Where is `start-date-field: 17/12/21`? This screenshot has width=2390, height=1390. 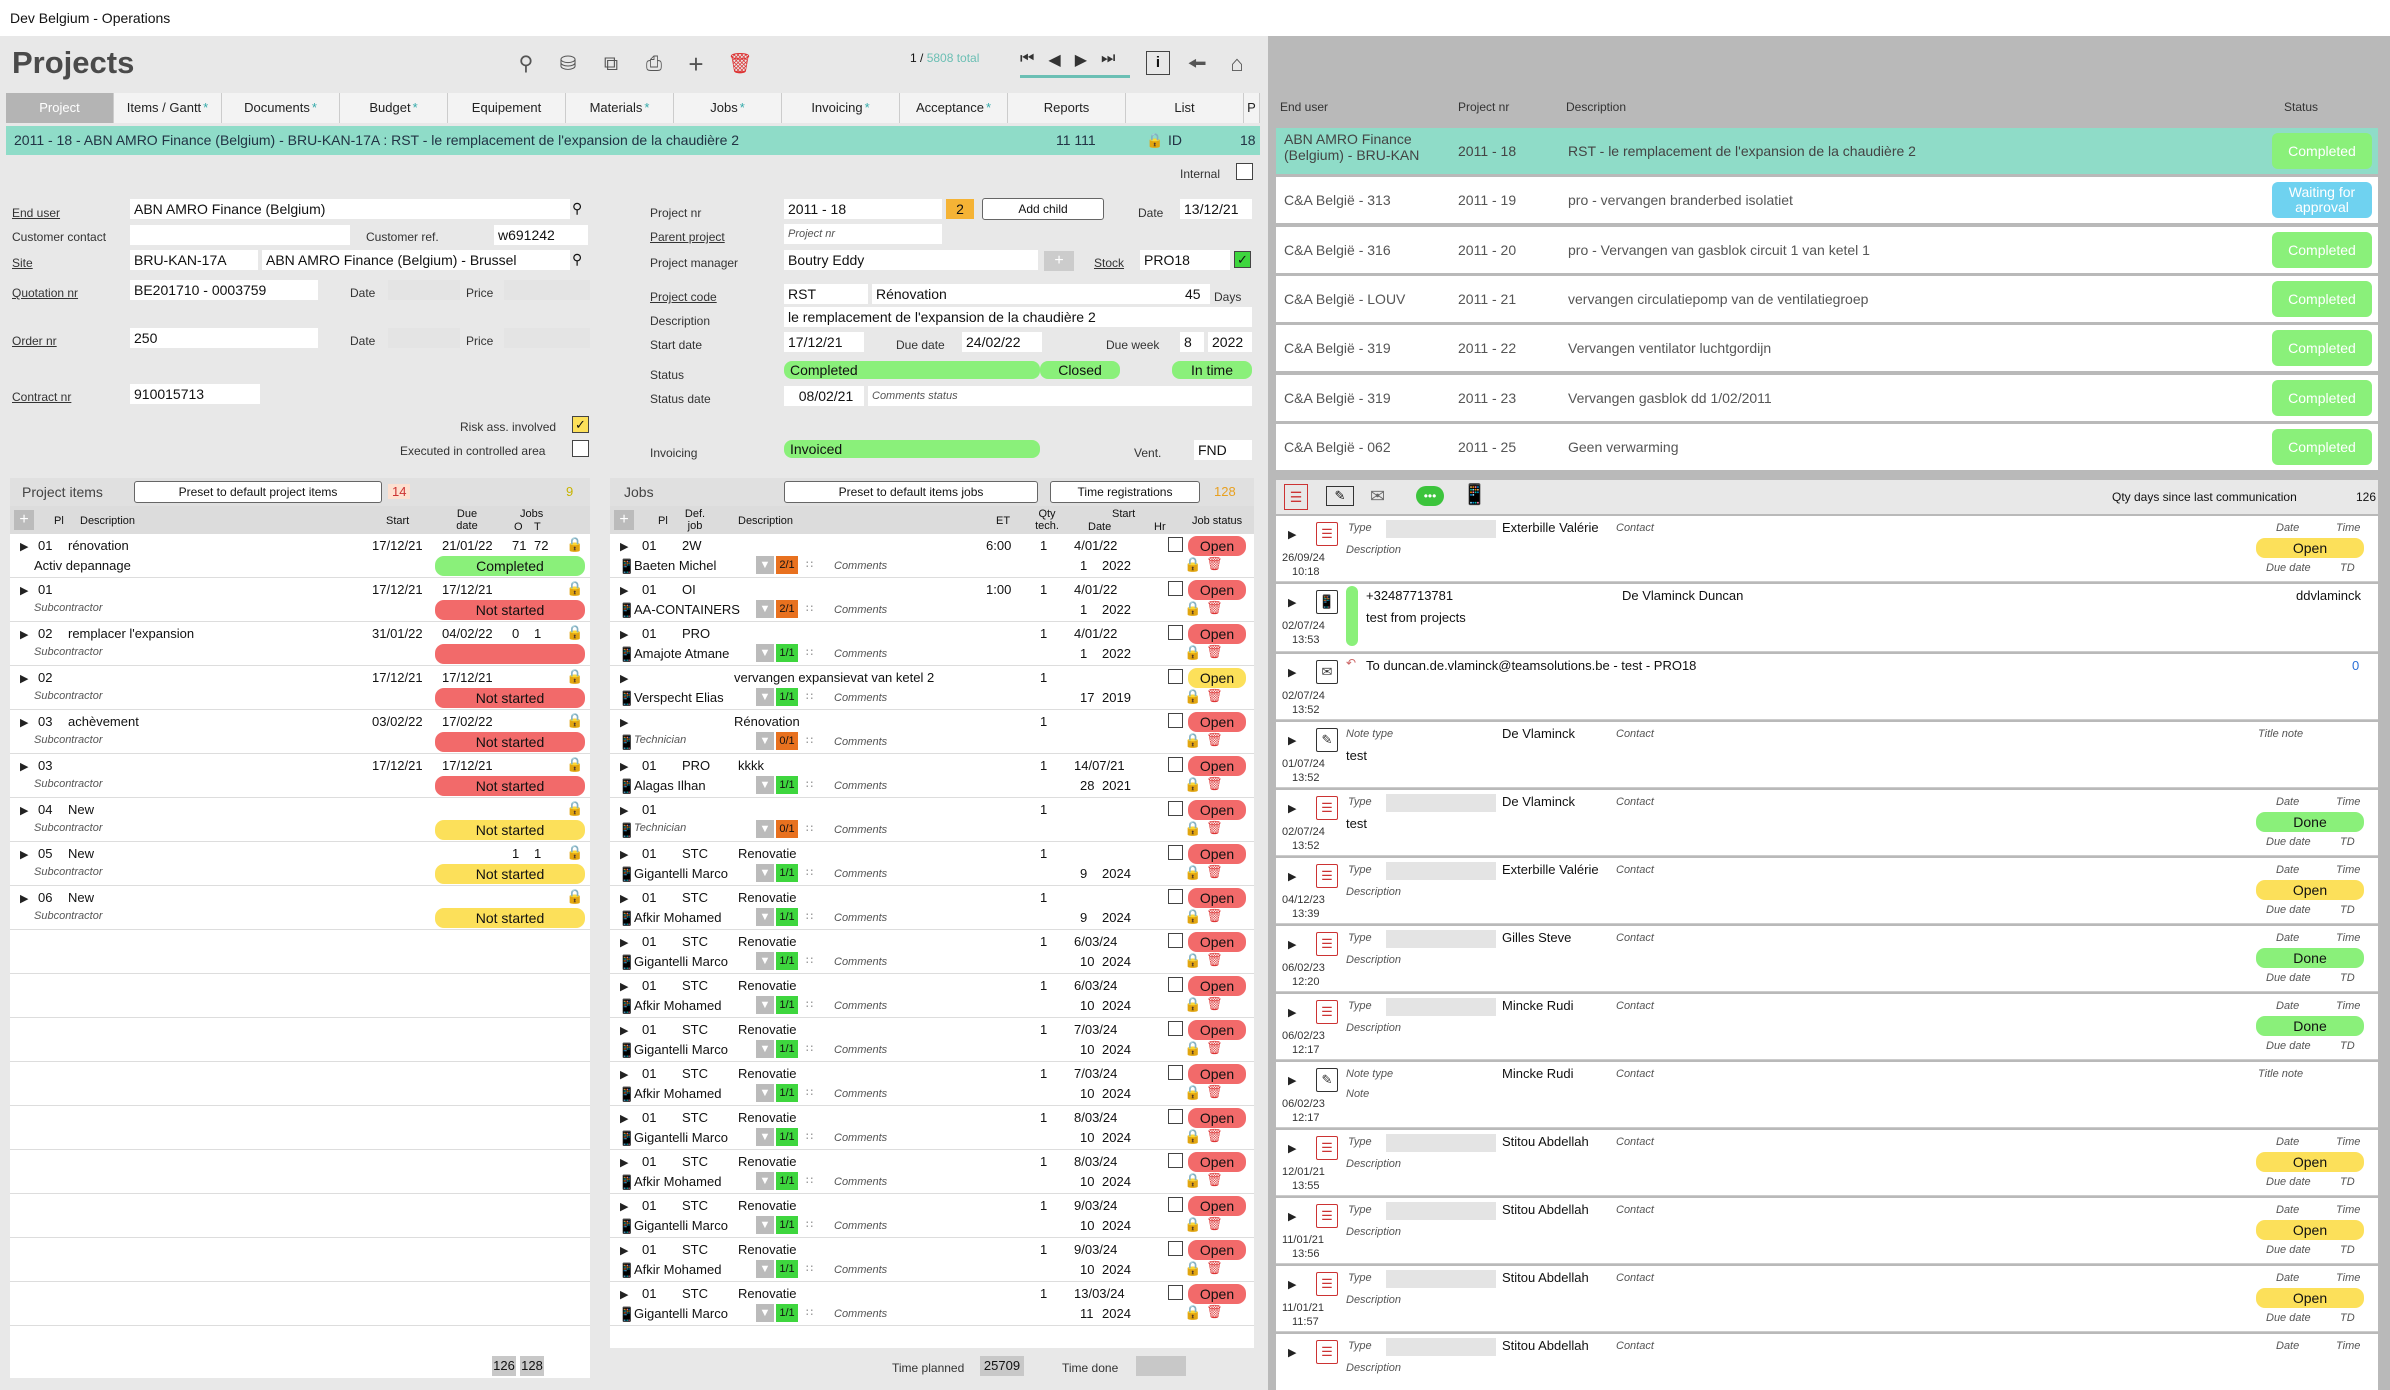 start-date-field: 17/12/21 is located at coordinates (824, 342).